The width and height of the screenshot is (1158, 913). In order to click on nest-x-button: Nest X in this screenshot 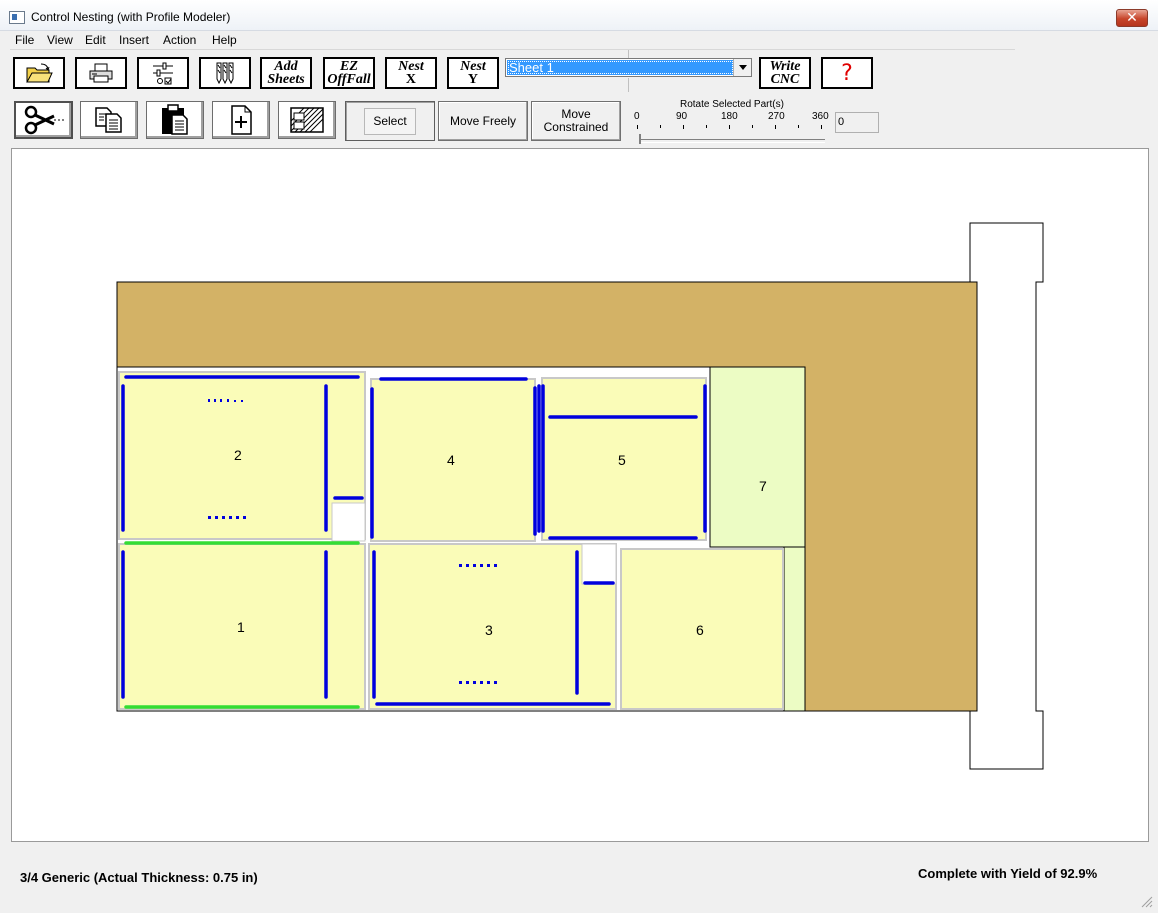, I will do `click(411, 73)`.